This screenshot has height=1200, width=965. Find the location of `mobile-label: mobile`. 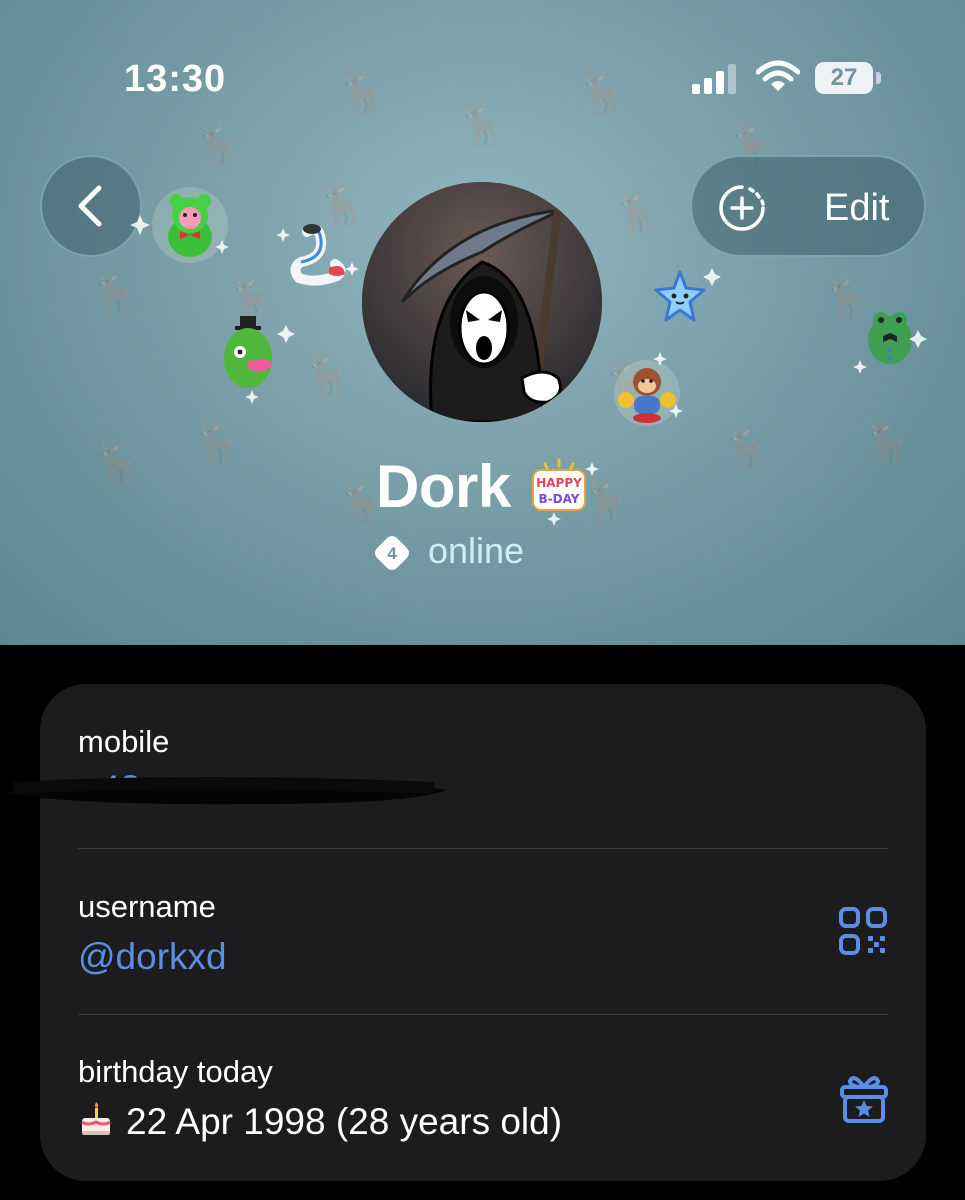

mobile-label: mobile is located at coordinates (124, 741).